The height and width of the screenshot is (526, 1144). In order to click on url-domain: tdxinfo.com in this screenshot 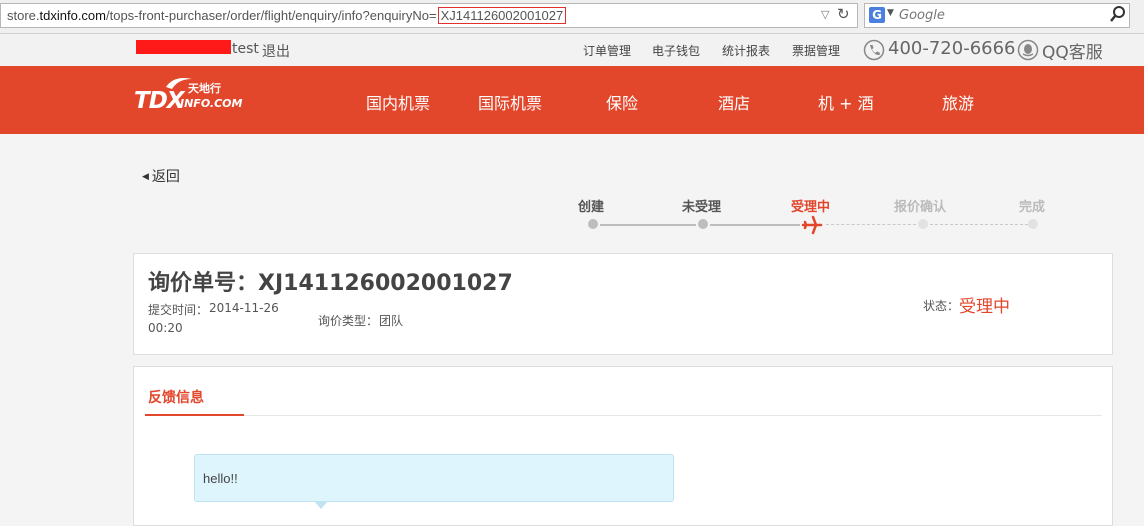, I will do `click(72, 15)`.